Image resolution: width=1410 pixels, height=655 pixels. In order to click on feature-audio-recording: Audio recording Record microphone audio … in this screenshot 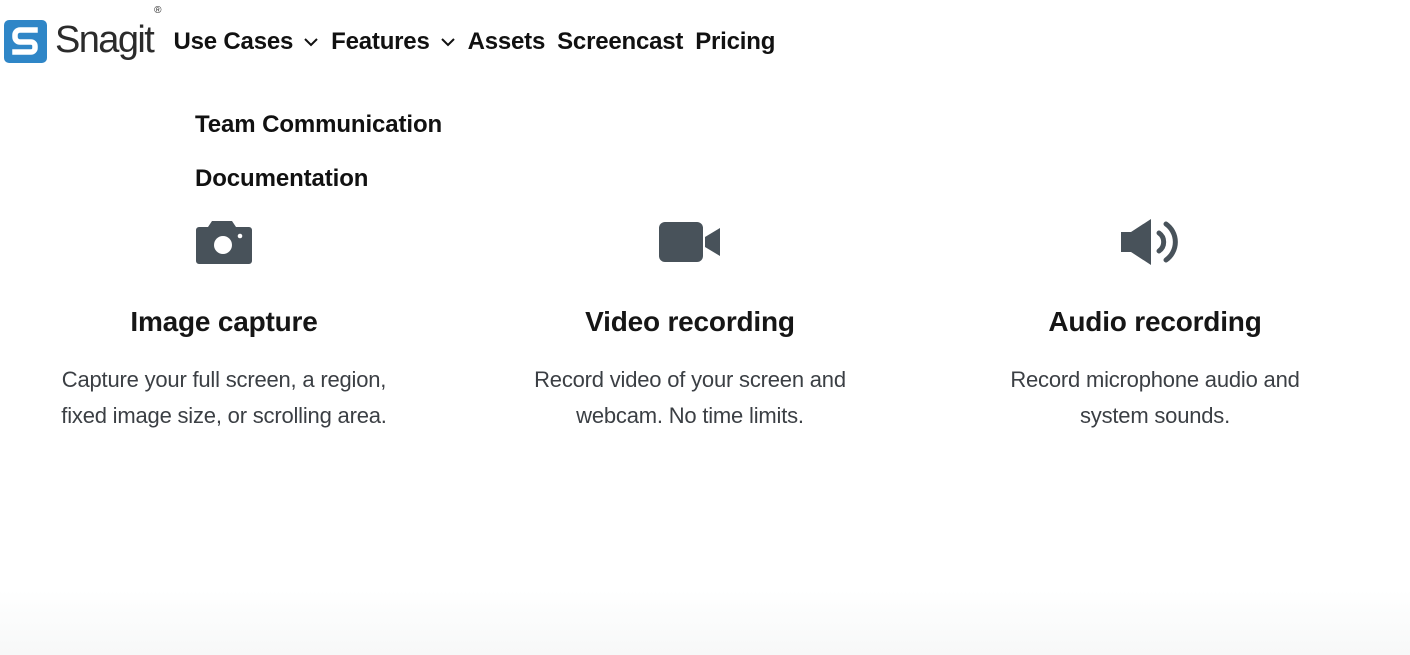, I will do `click(1155, 324)`.